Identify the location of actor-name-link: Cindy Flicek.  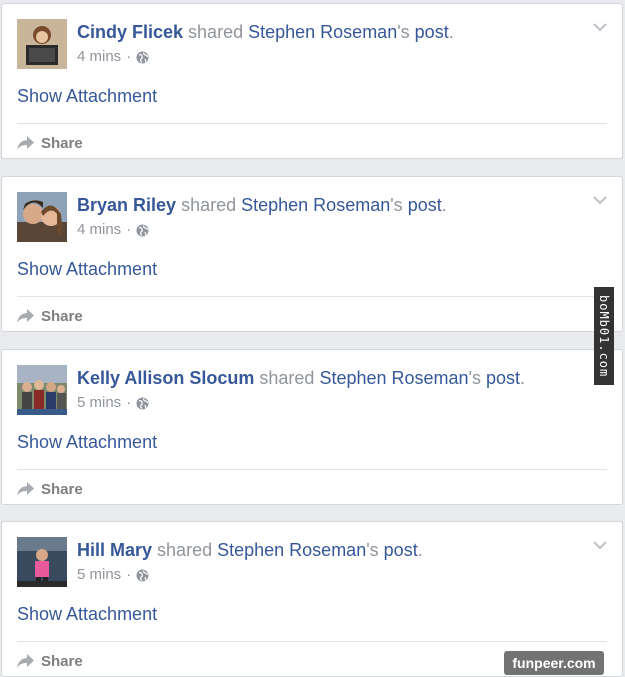
(130, 32).